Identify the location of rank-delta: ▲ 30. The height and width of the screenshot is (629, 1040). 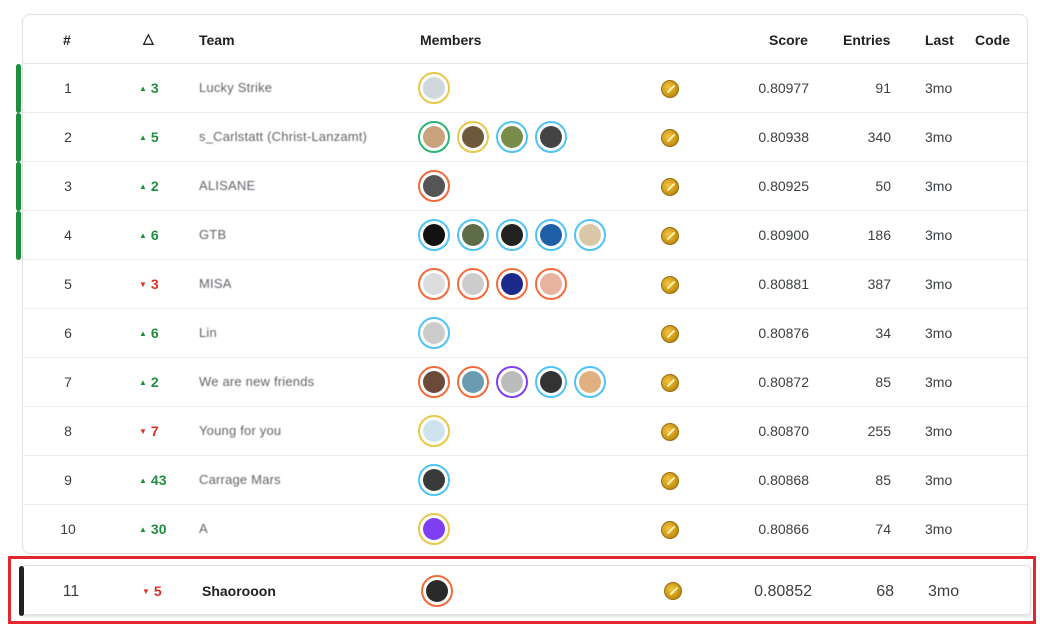
(153, 529).